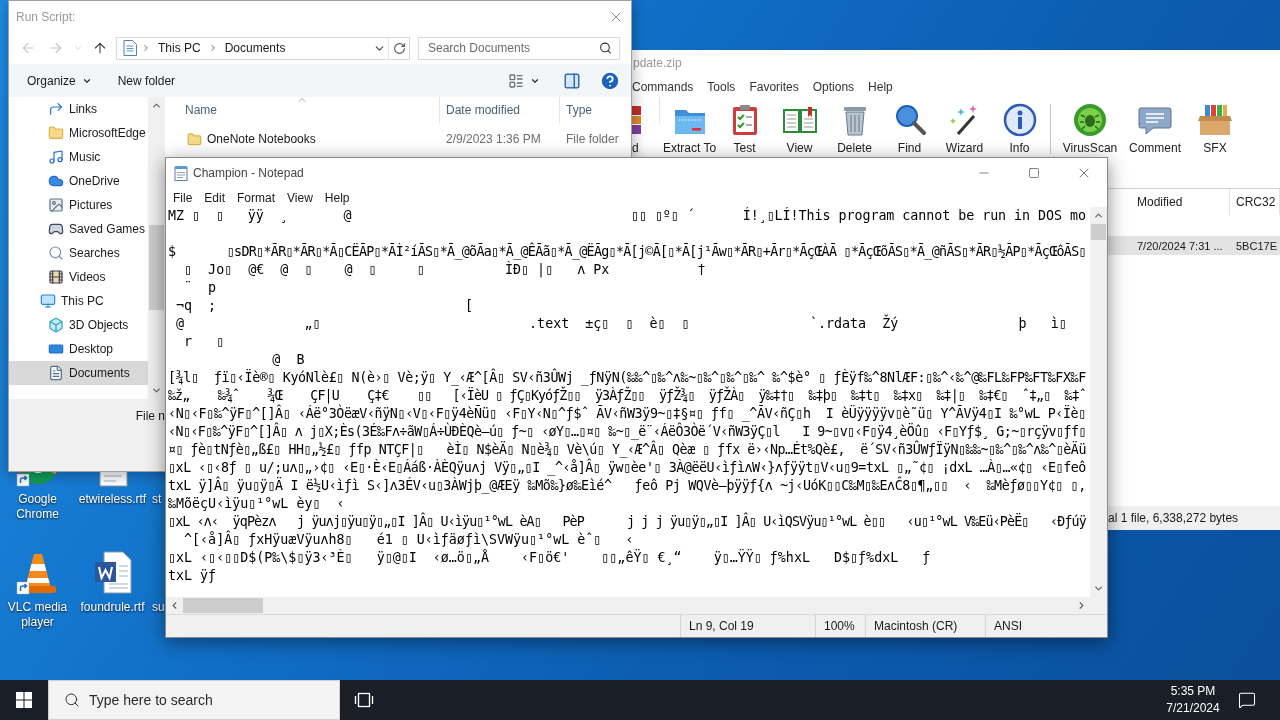 This screenshot has height=720, width=1280. I want to click on search-icon, so click(72, 700).